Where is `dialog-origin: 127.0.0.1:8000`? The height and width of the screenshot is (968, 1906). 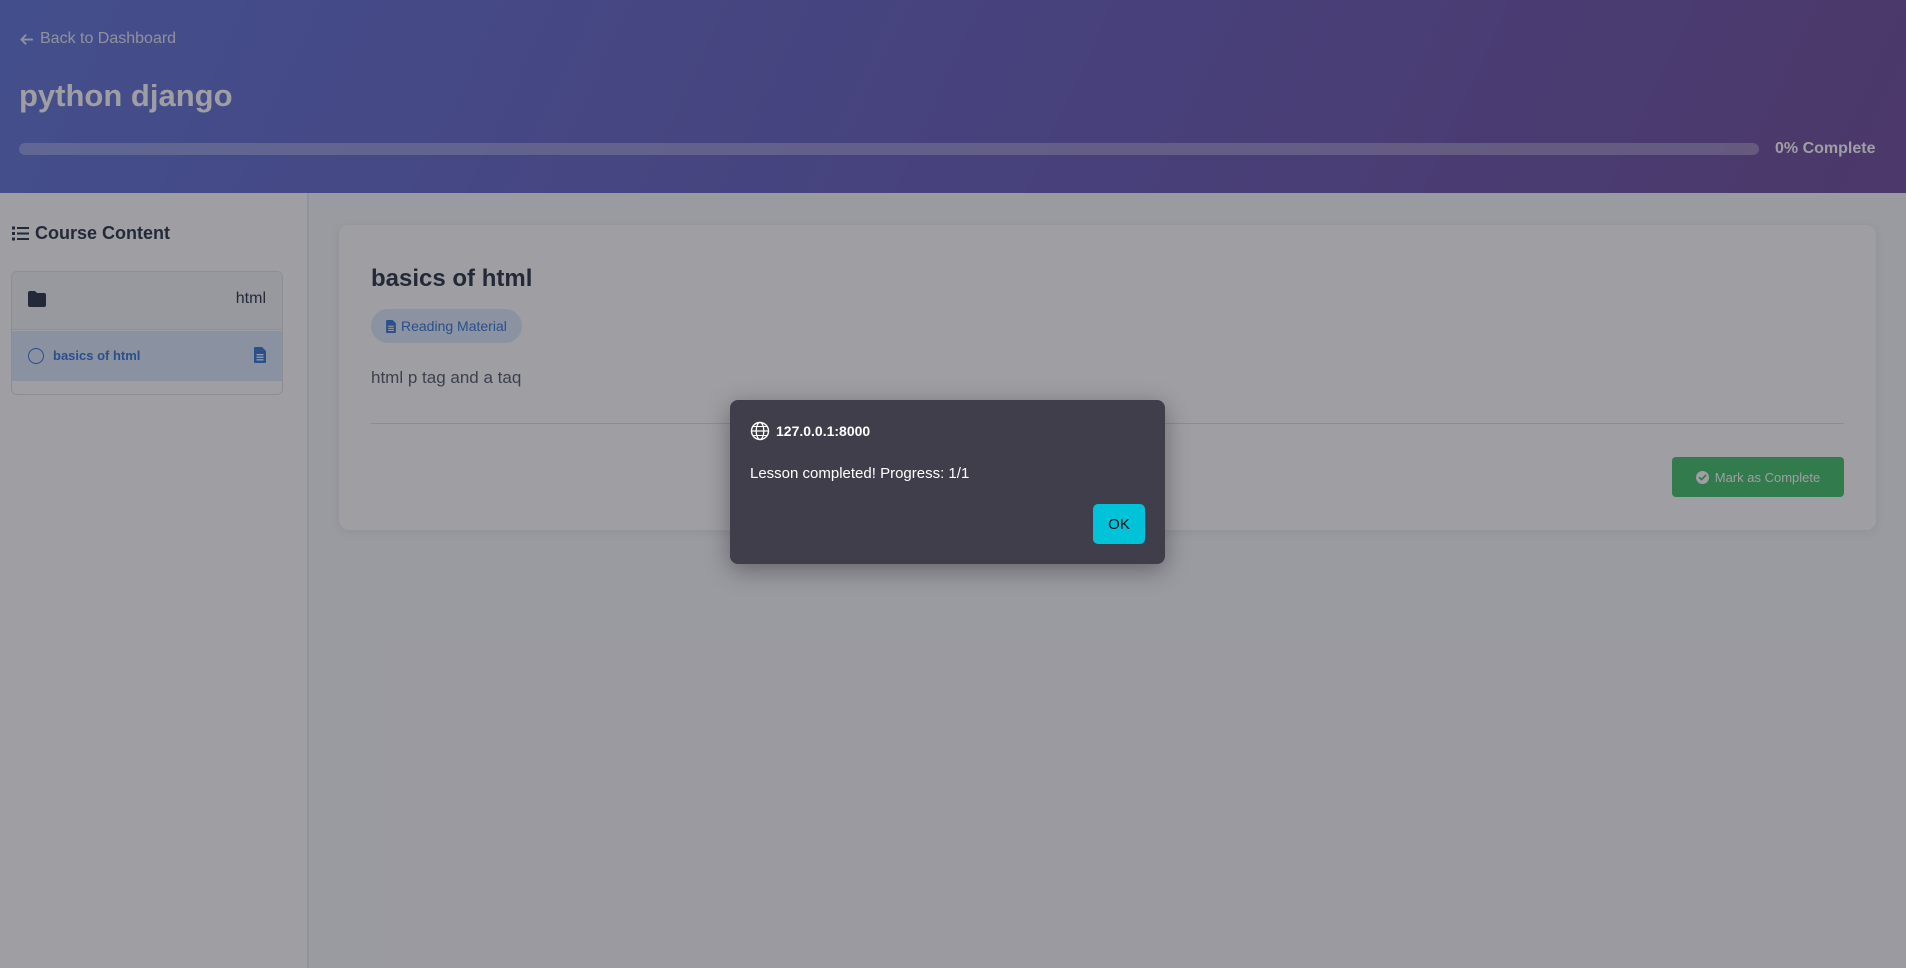 dialog-origin: 127.0.0.1:8000 is located at coordinates (810, 431).